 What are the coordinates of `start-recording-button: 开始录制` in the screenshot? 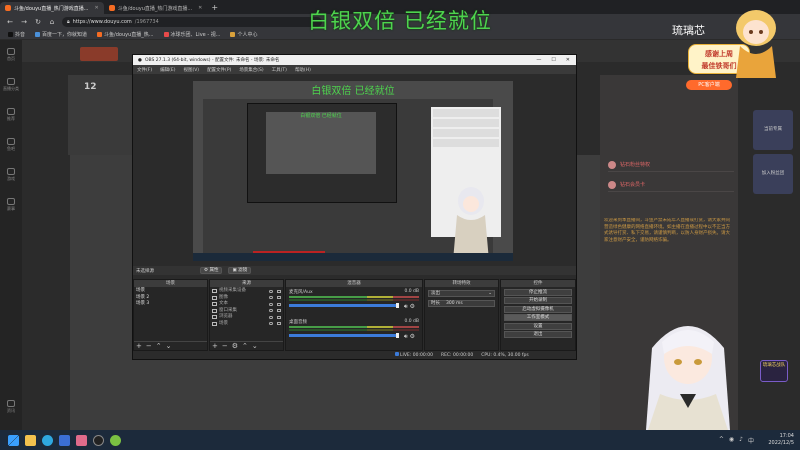 It's located at (538, 300).